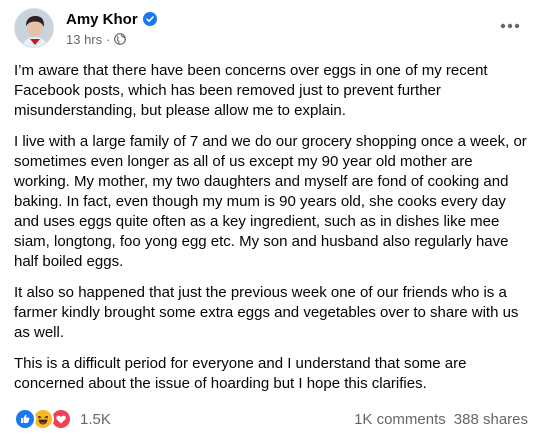 The height and width of the screenshot is (436, 541). Describe the element at coordinates (34, 28) in the screenshot. I see `author-avatar` at that location.